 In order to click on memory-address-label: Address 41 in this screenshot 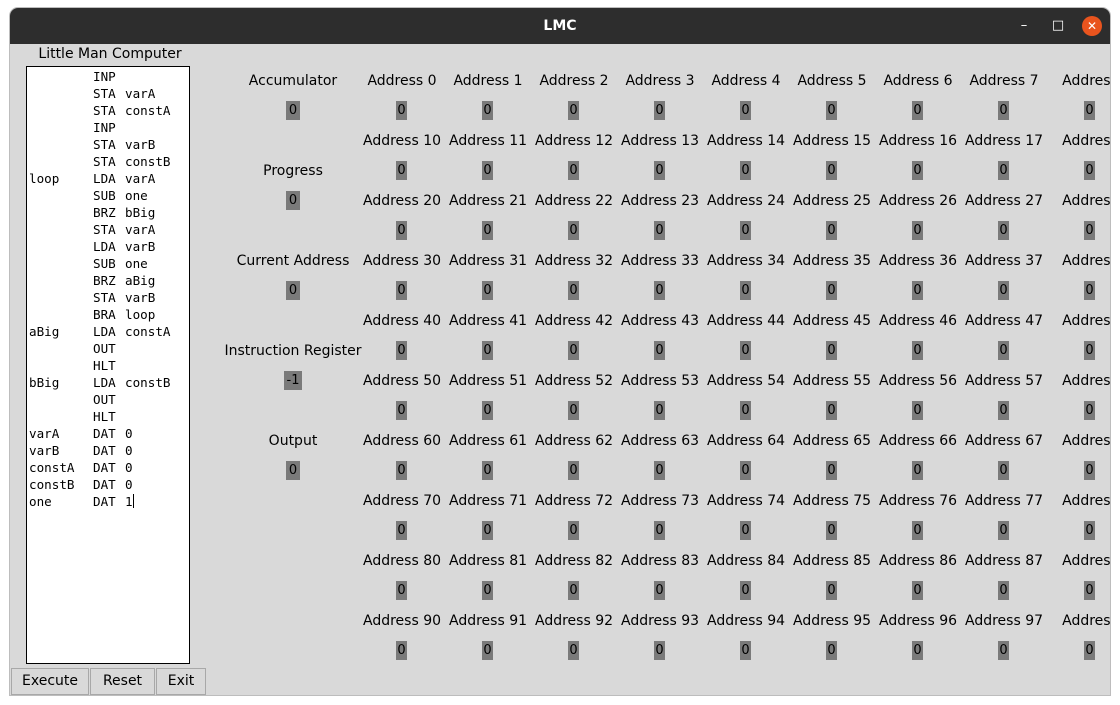, I will do `click(488, 321)`.